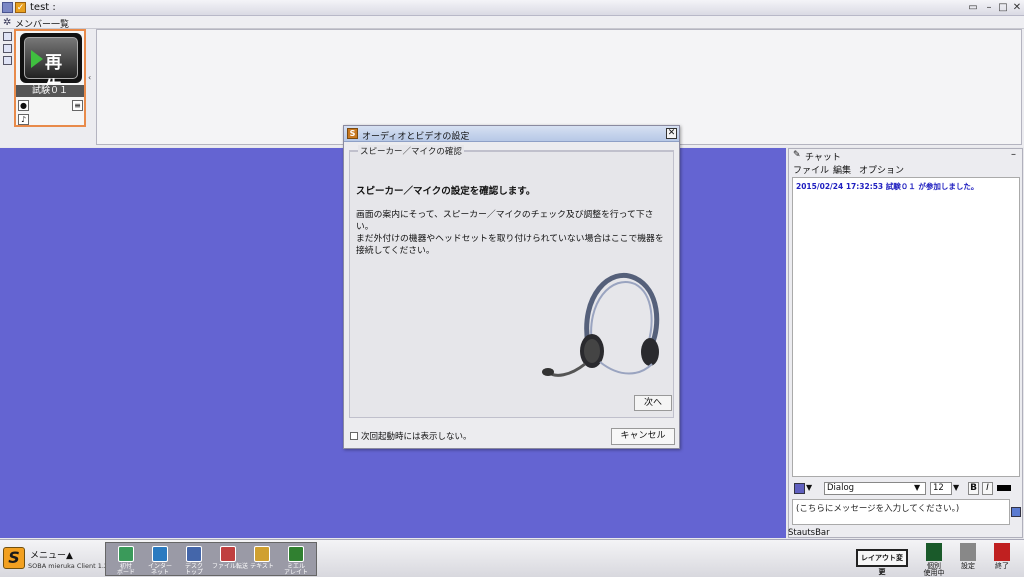  What do you see at coordinates (159, 569) in the screenshot?
I see `tool-label: インター ネット` at bounding box center [159, 569].